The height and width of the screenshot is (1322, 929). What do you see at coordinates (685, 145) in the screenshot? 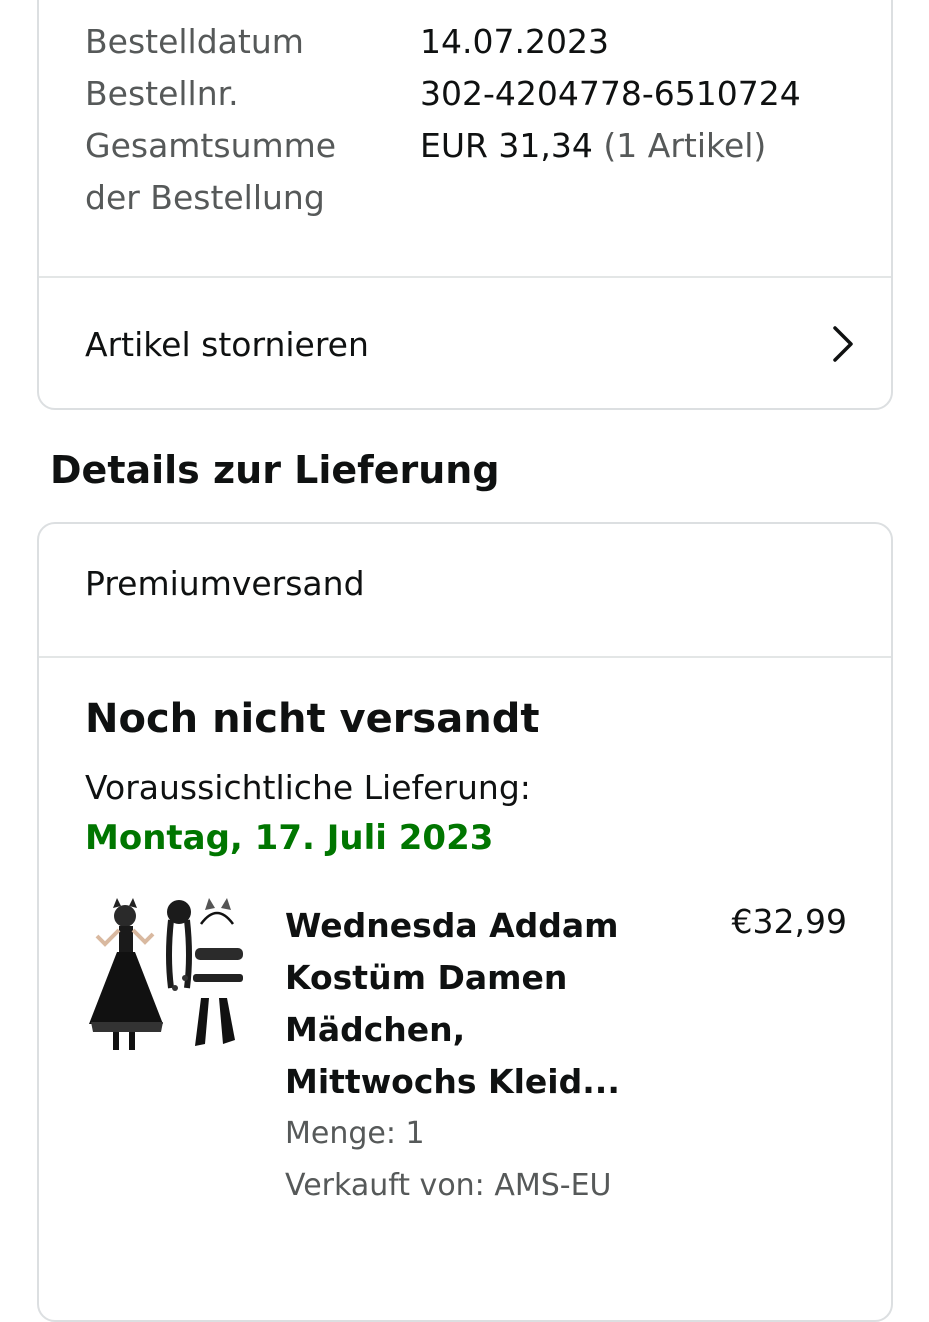
I see `order-total-items: (1 Artikel)` at bounding box center [685, 145].